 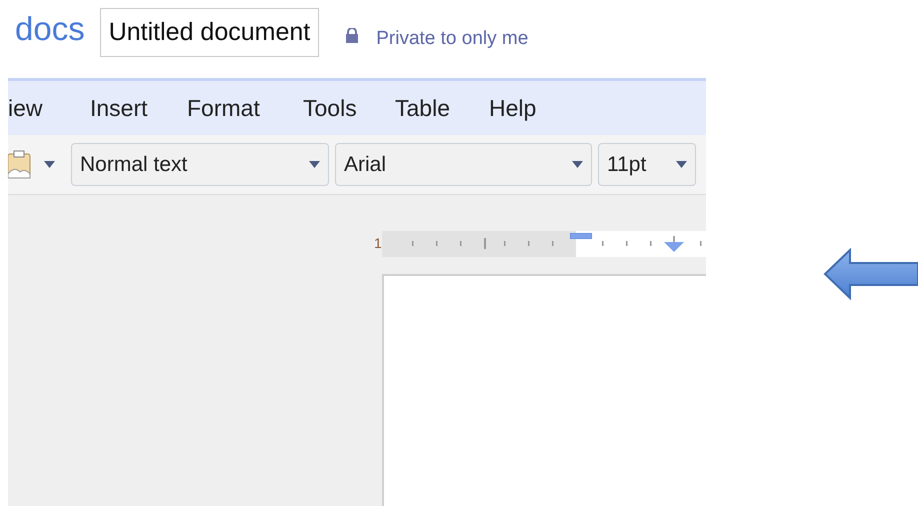 What do you see at coordinates (870, 275) in the screenshot?
I see `left-arrow-icon` at bounding box center [870, 275].